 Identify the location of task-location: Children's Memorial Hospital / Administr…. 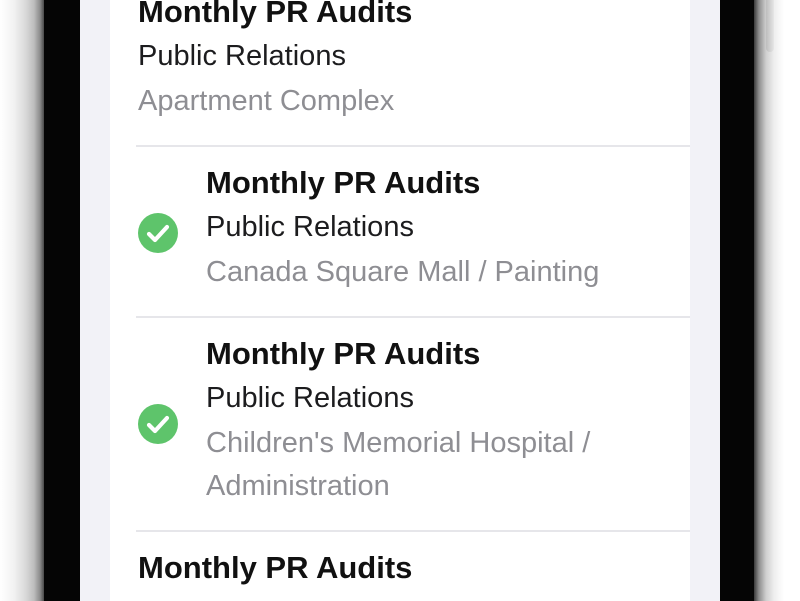
(398, 464).